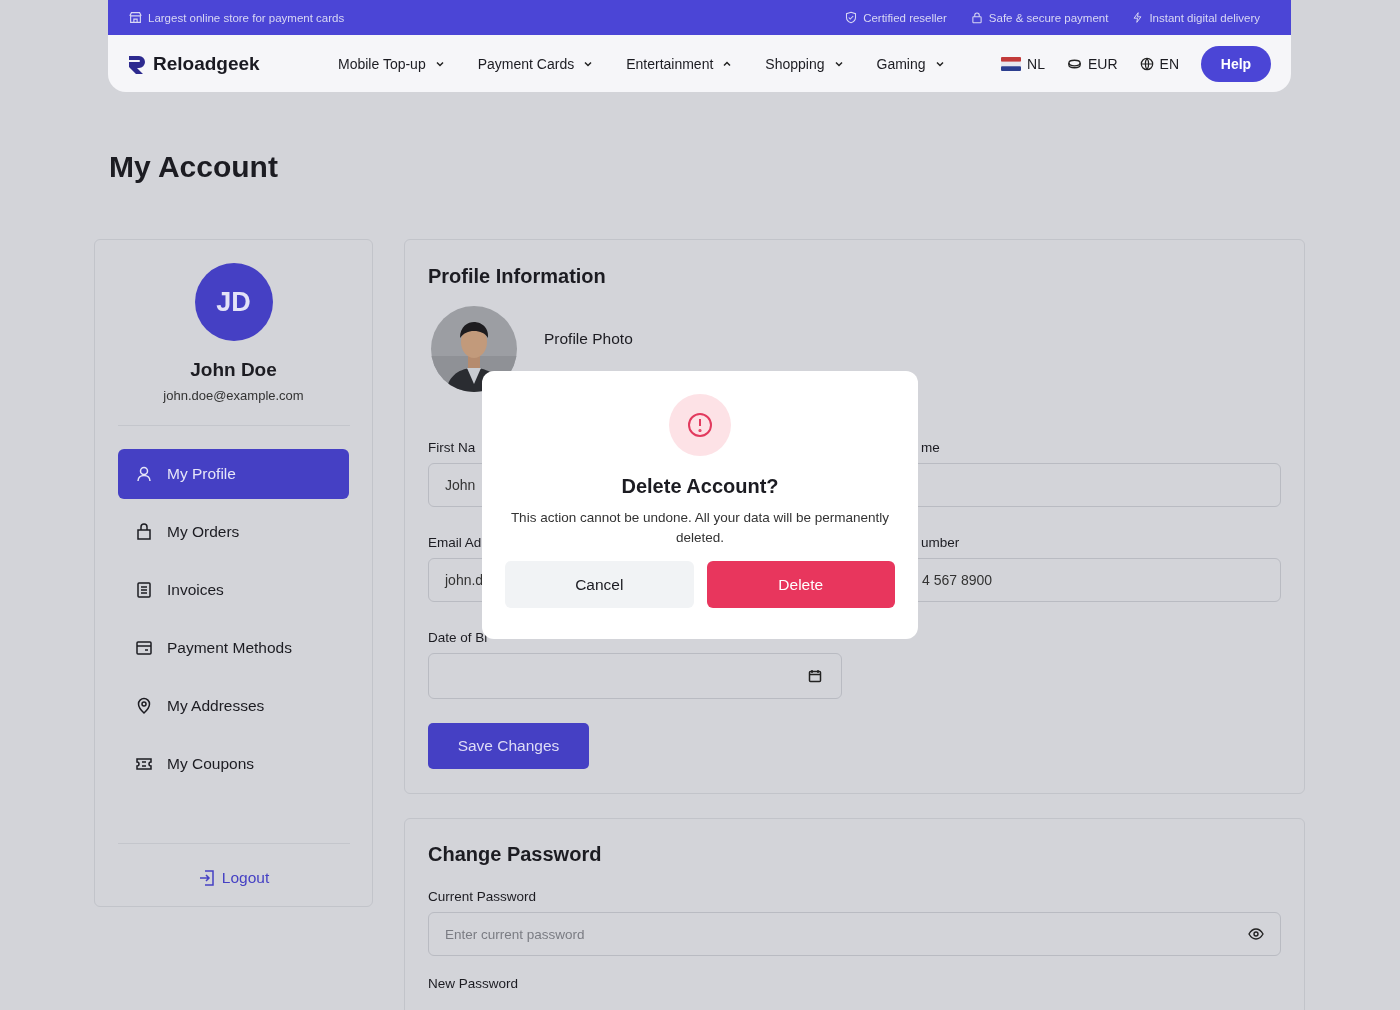 The image size is (1400, 1010). Describe the element at coordinates (679, 63) in the screenshot. I see `menu-item: Entertainment` at that location.